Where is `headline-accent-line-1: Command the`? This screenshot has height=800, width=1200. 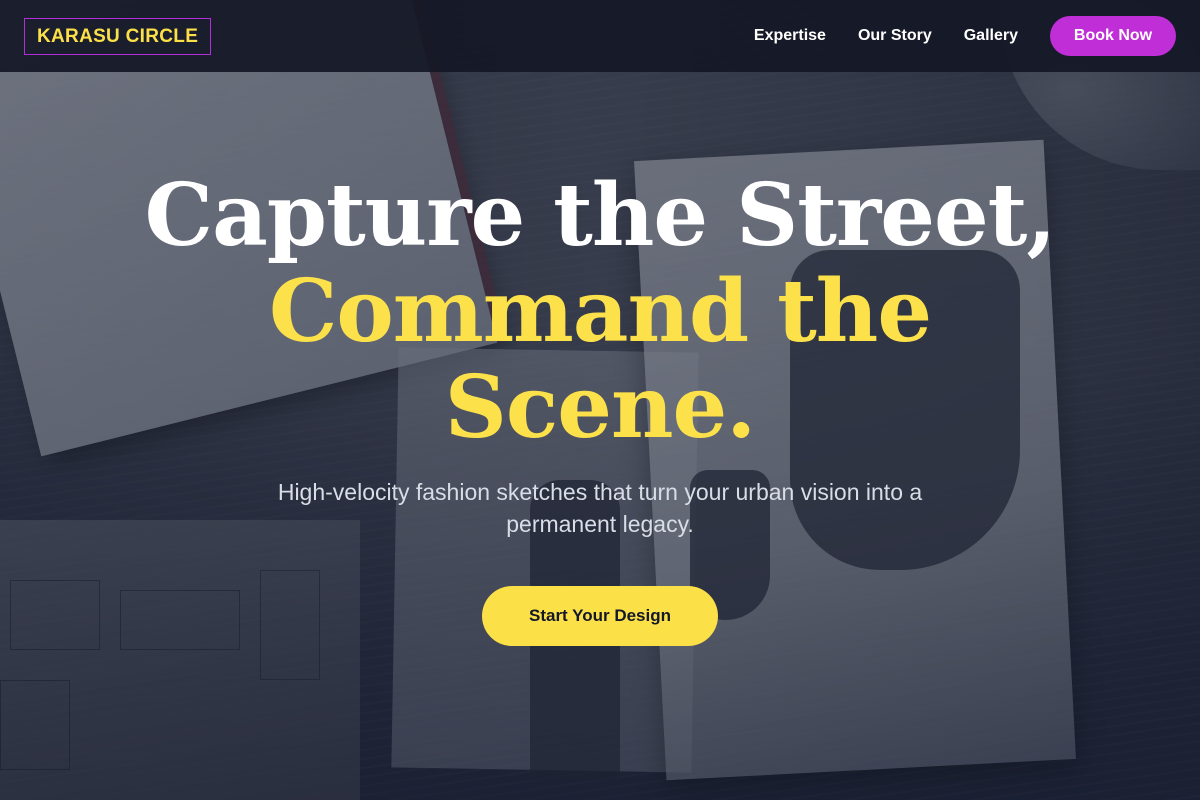
headline-accent-line-1: Command the is located at coordinates (600, 311).